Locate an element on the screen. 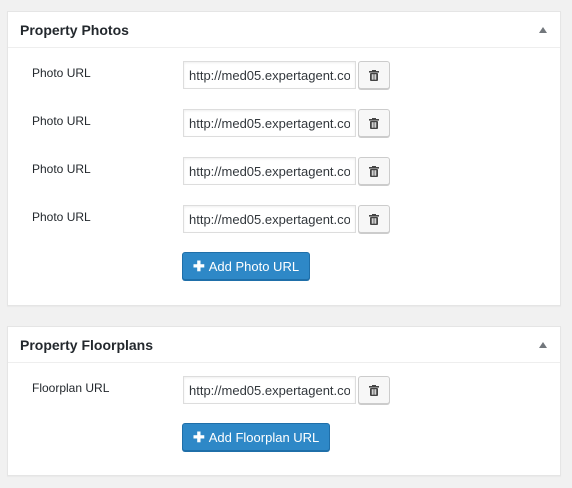  property-photos-title: Property Photos is located at coordinates (74, 30).